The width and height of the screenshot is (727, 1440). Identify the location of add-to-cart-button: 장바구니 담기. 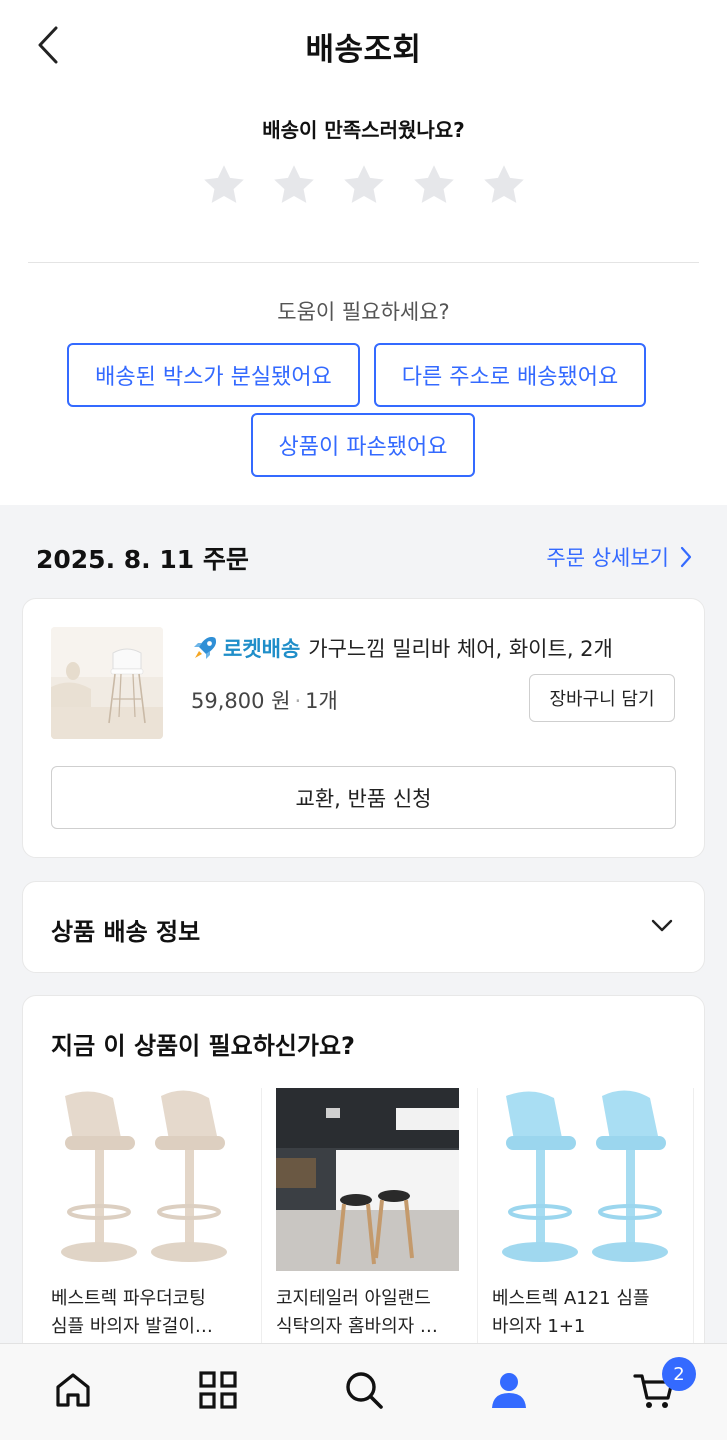
(602, 698).